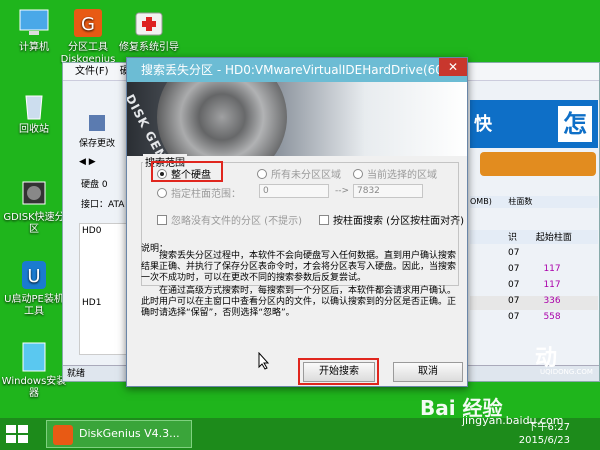  What do you see at coordinates (94, 185) in the screenshot?
I see `disk-label: 硬盘 0` at bounding box center [94, 185].